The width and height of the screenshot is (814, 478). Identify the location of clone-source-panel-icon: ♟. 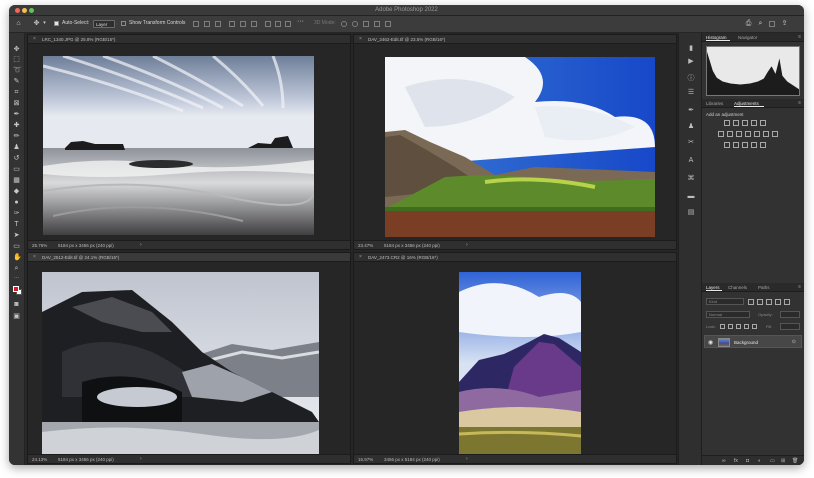
(691, 127).